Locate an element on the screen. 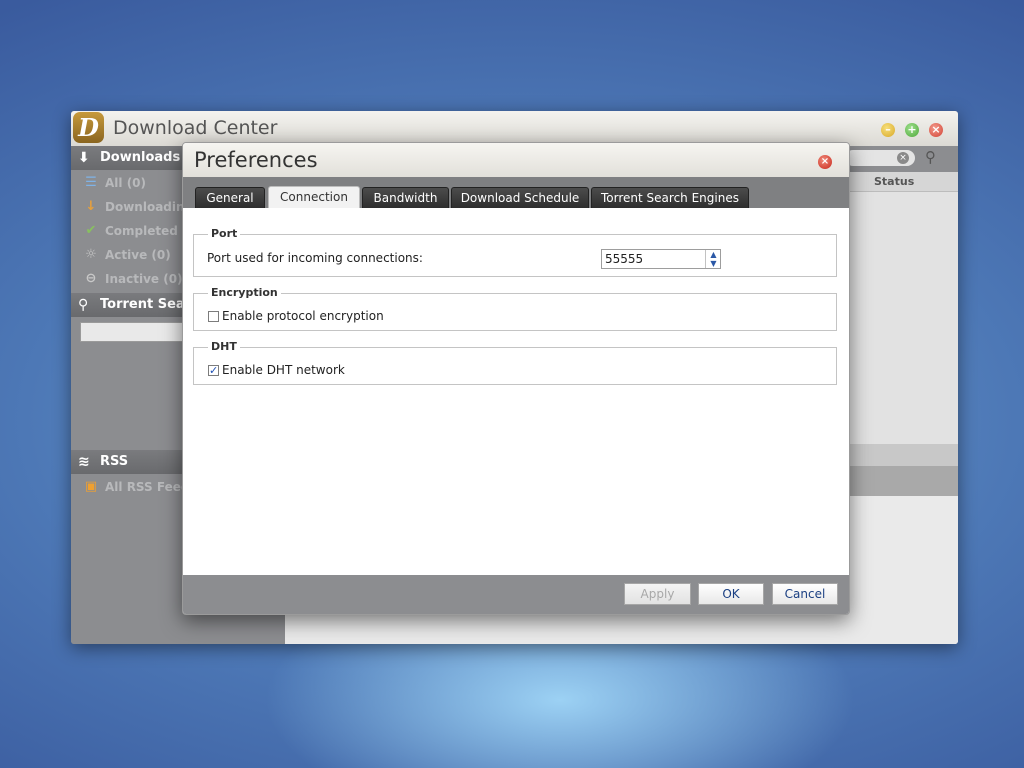 The height and width of the screenshot is (768, 1024). main-search-input: × is located at coordinates (880, 158).